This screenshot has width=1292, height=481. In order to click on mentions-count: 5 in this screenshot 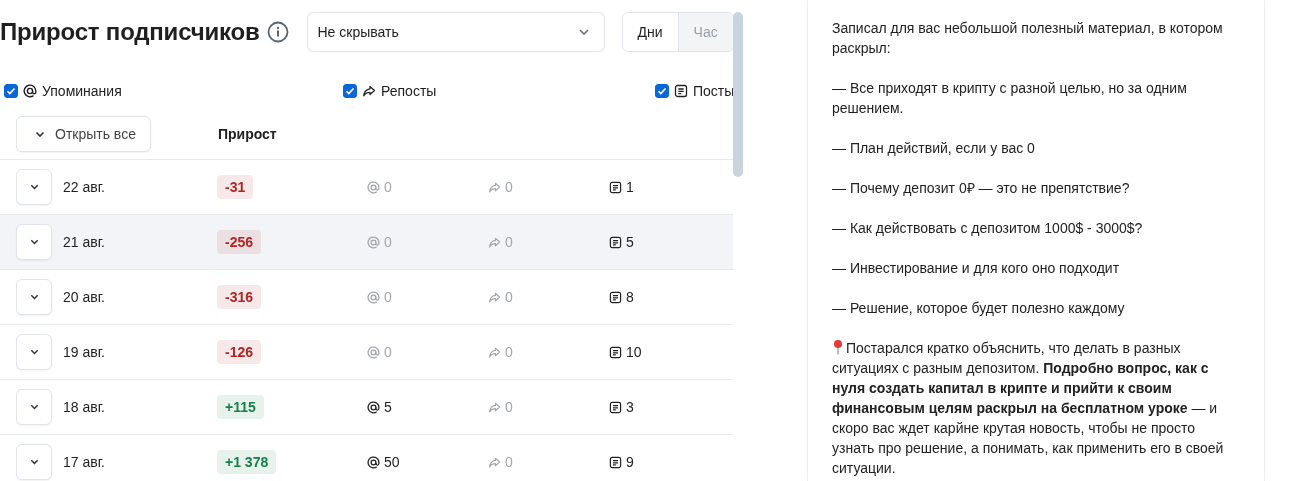, I will do `click(427, 407)`.